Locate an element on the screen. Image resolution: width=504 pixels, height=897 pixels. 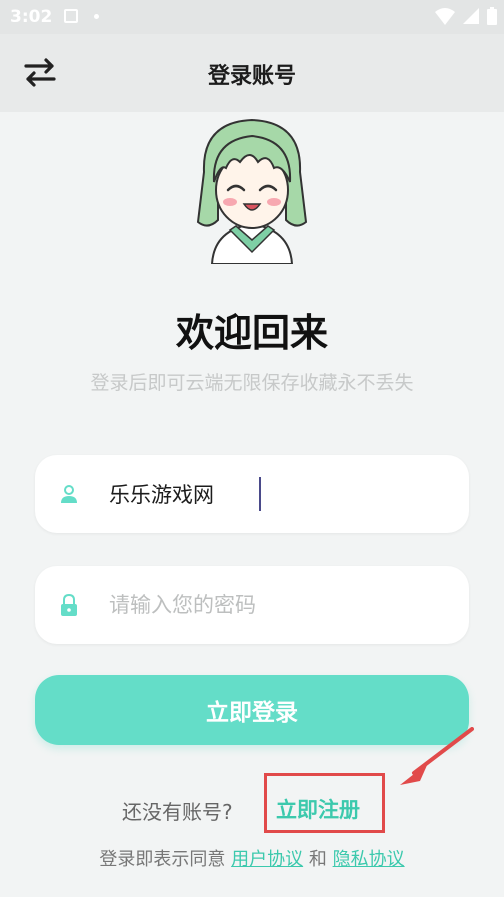
password-input is located at coordinates (274, 605).